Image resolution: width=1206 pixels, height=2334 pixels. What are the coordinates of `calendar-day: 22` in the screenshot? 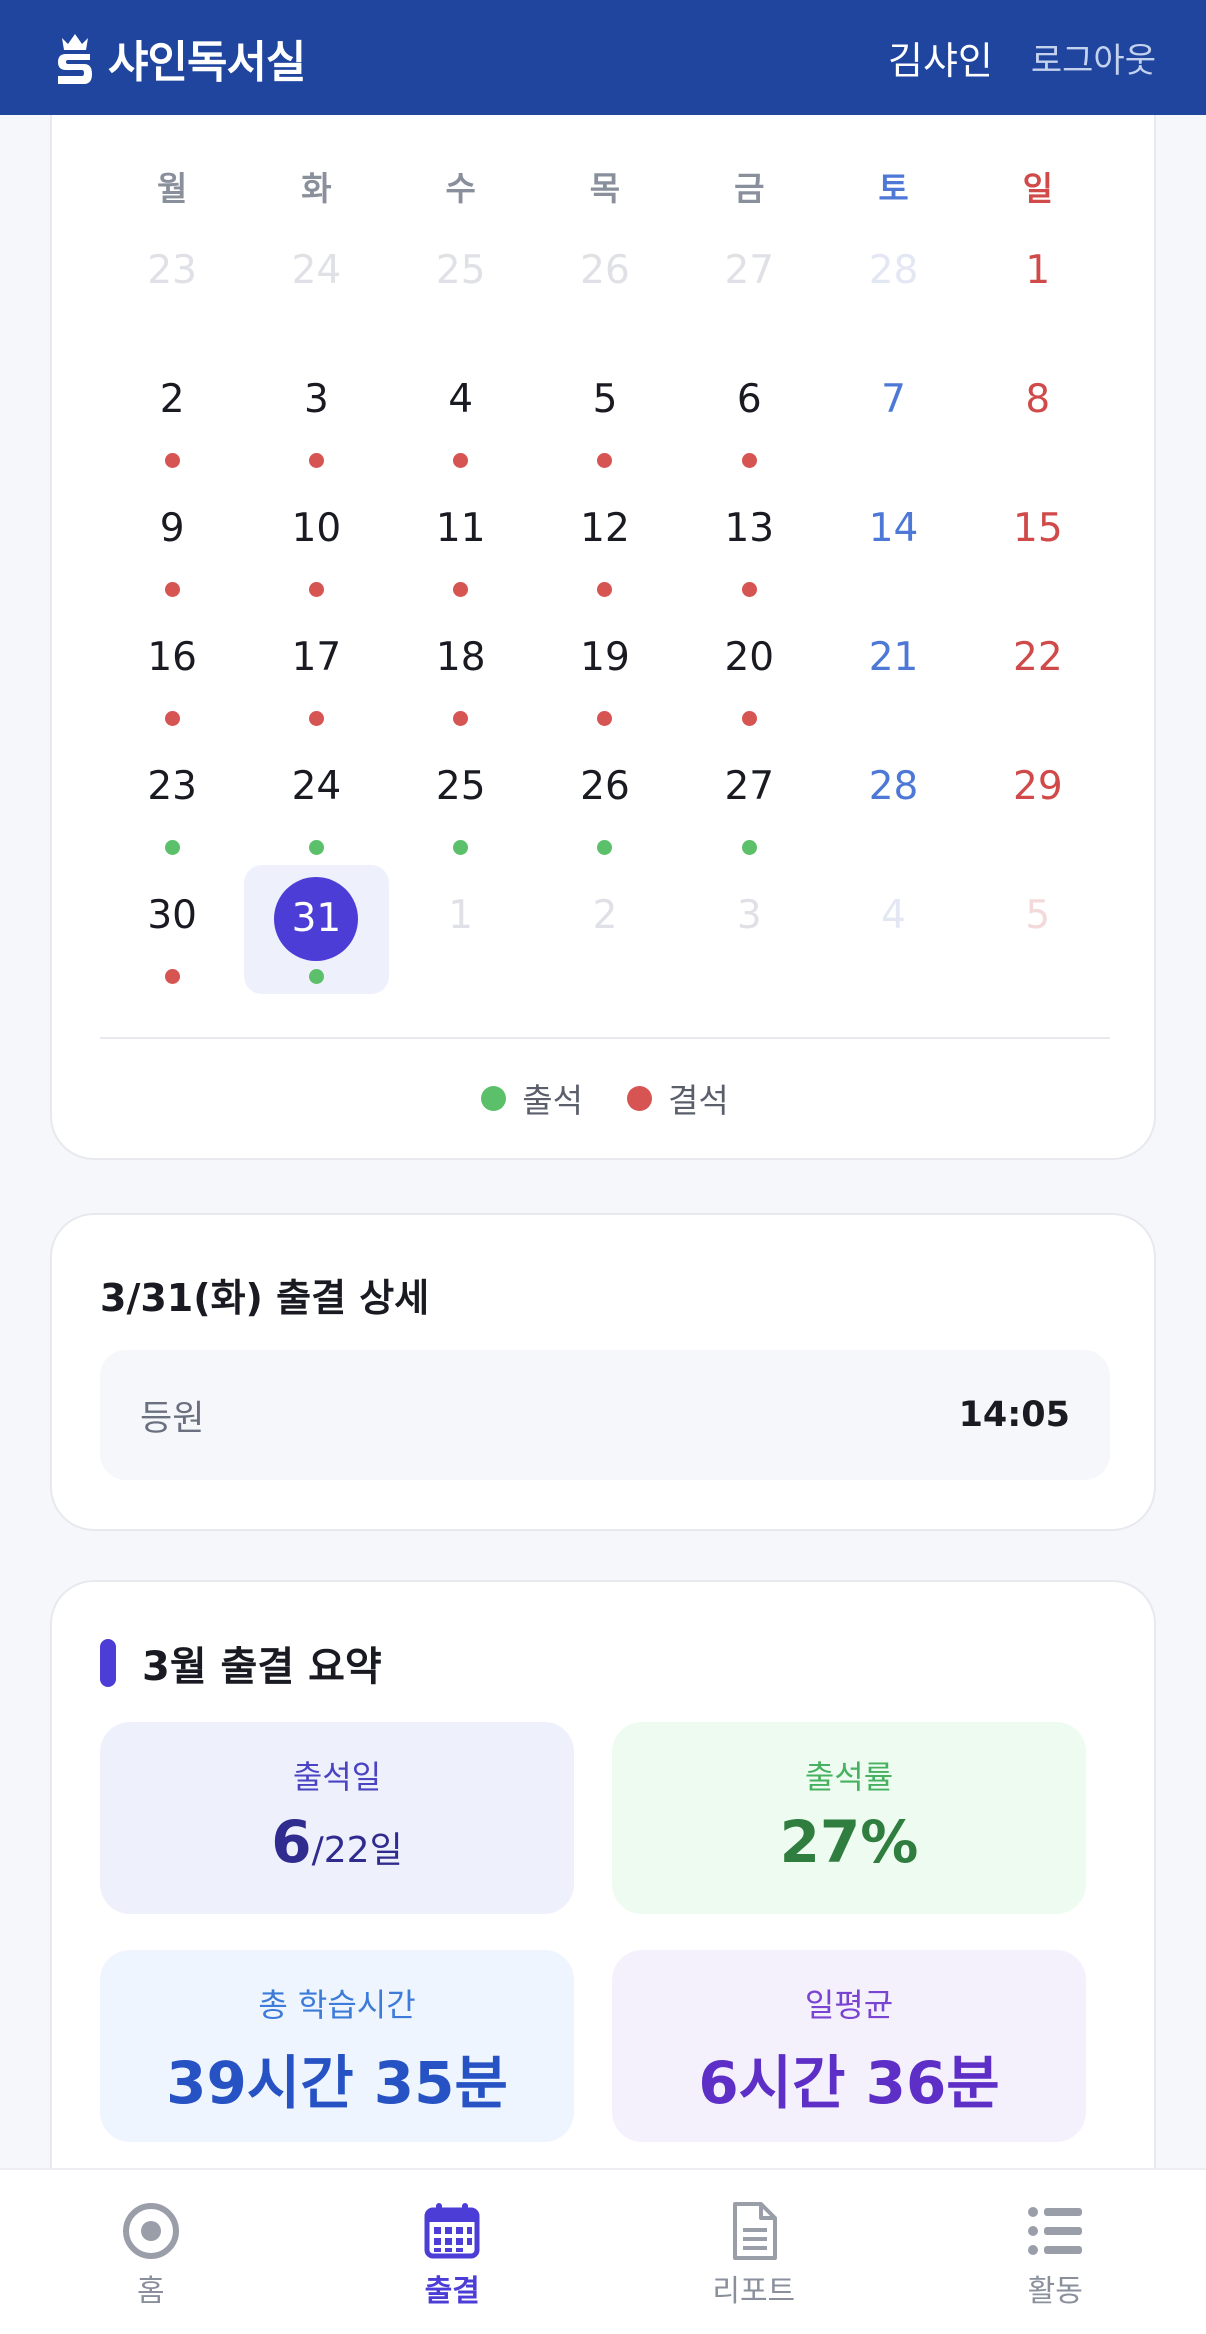 It's located at (1038, 671).